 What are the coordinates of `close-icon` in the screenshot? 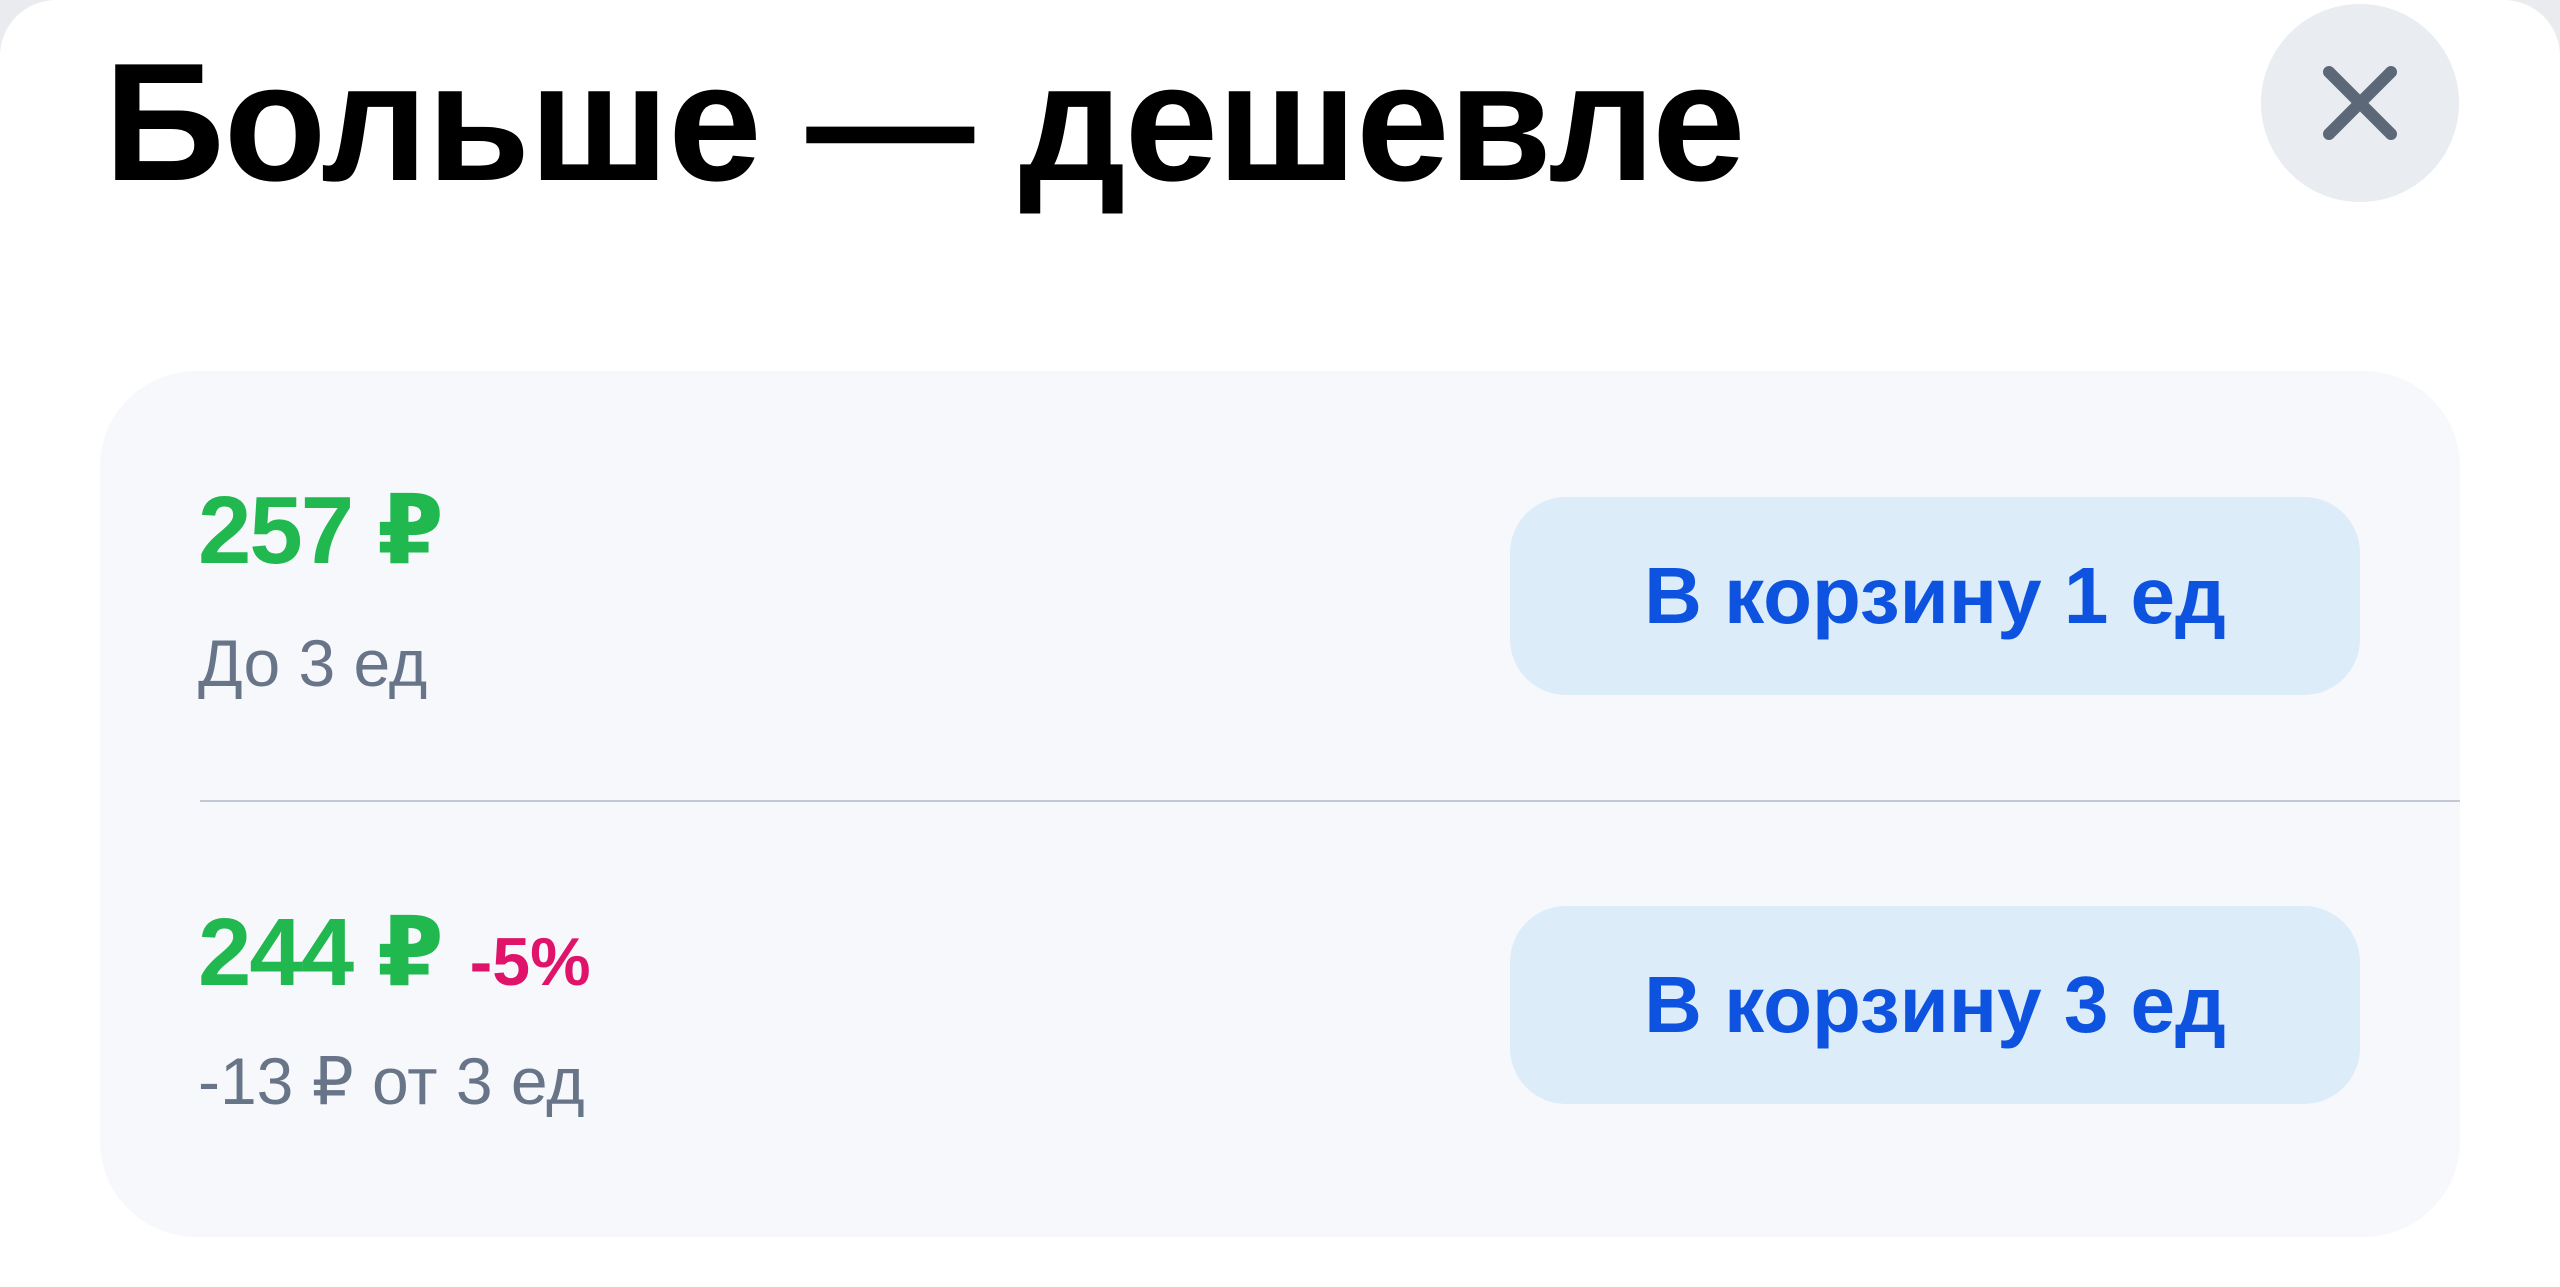 It's located at (2360, 103).